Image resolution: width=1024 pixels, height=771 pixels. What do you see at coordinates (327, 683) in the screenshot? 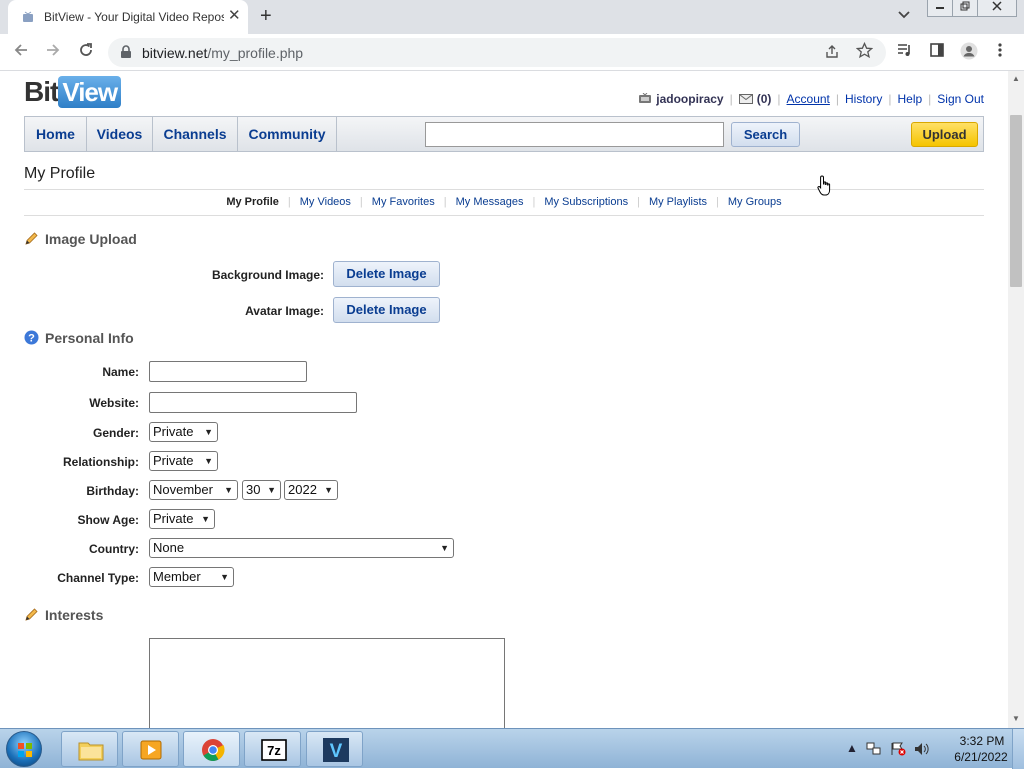
I see `interests-textarea` at bounding box center [327, 683].